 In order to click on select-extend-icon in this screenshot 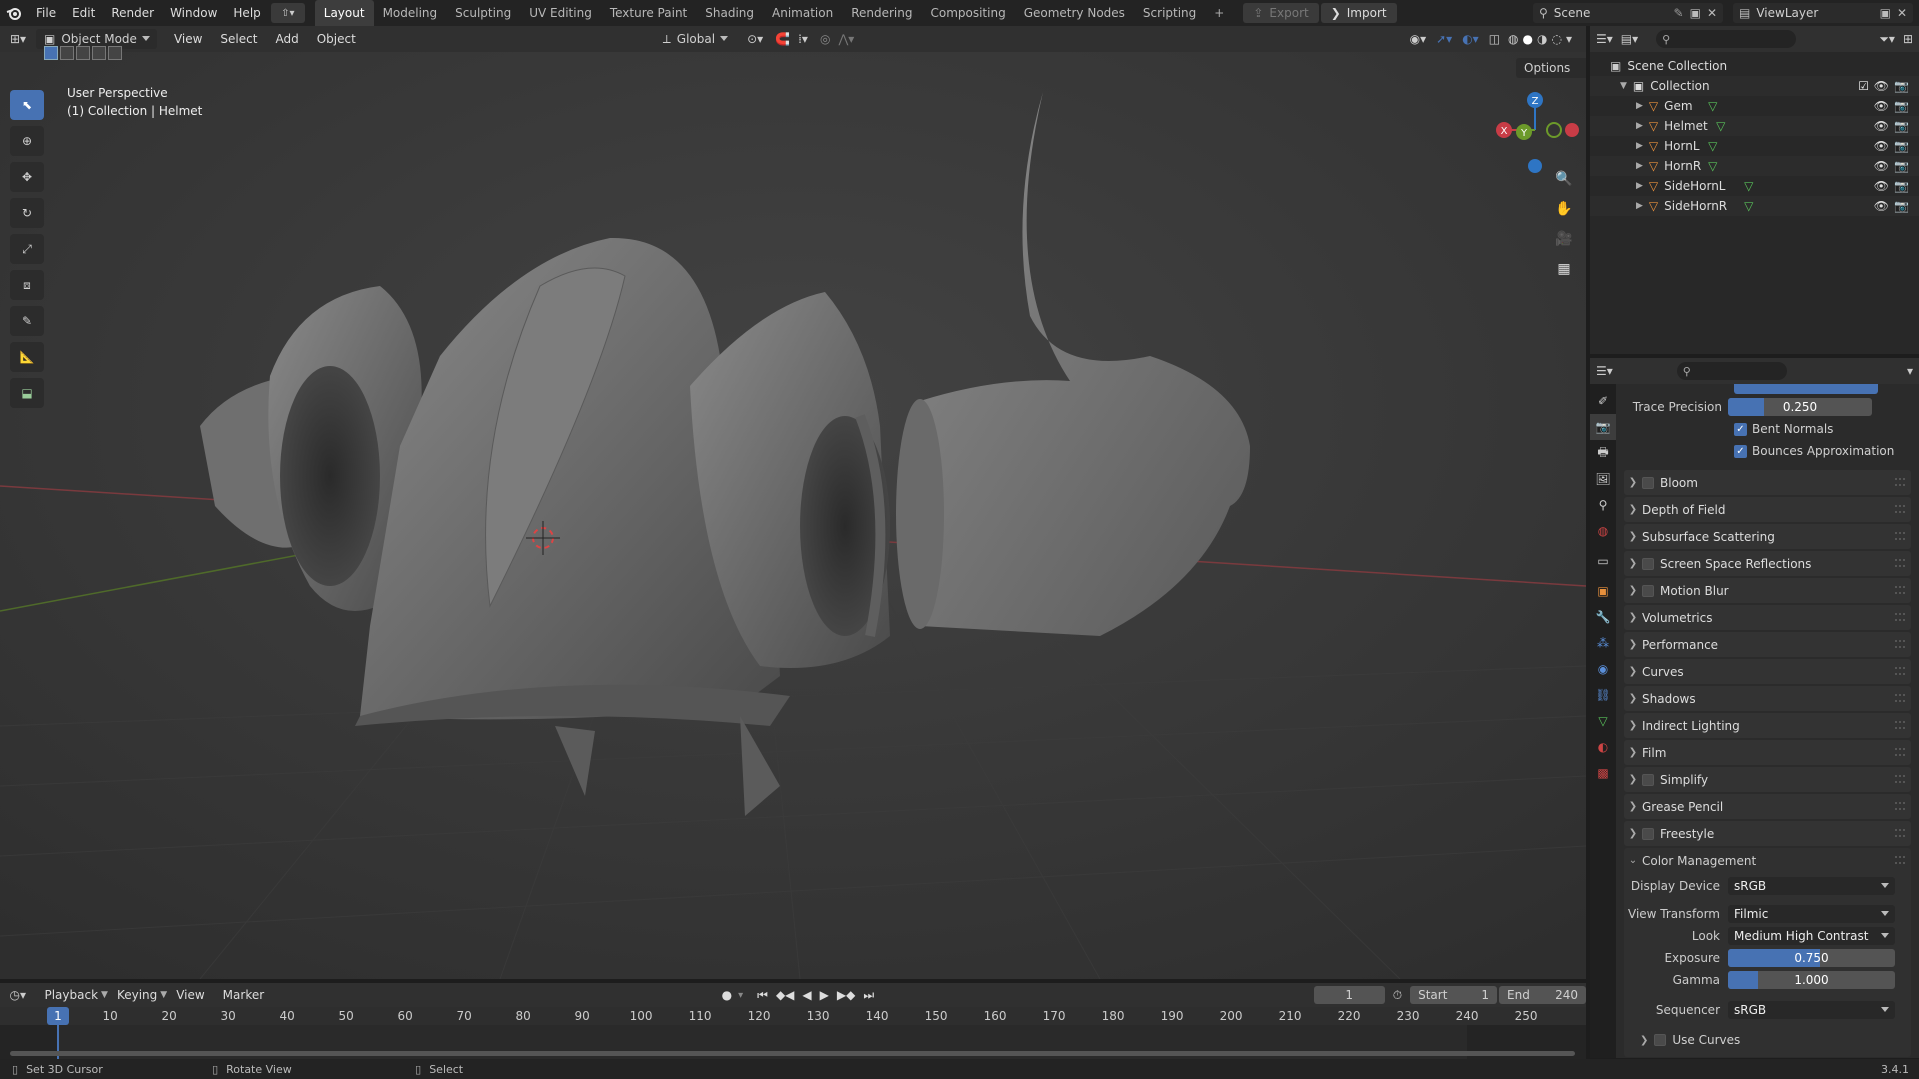, I will do `click(67, 53)`.